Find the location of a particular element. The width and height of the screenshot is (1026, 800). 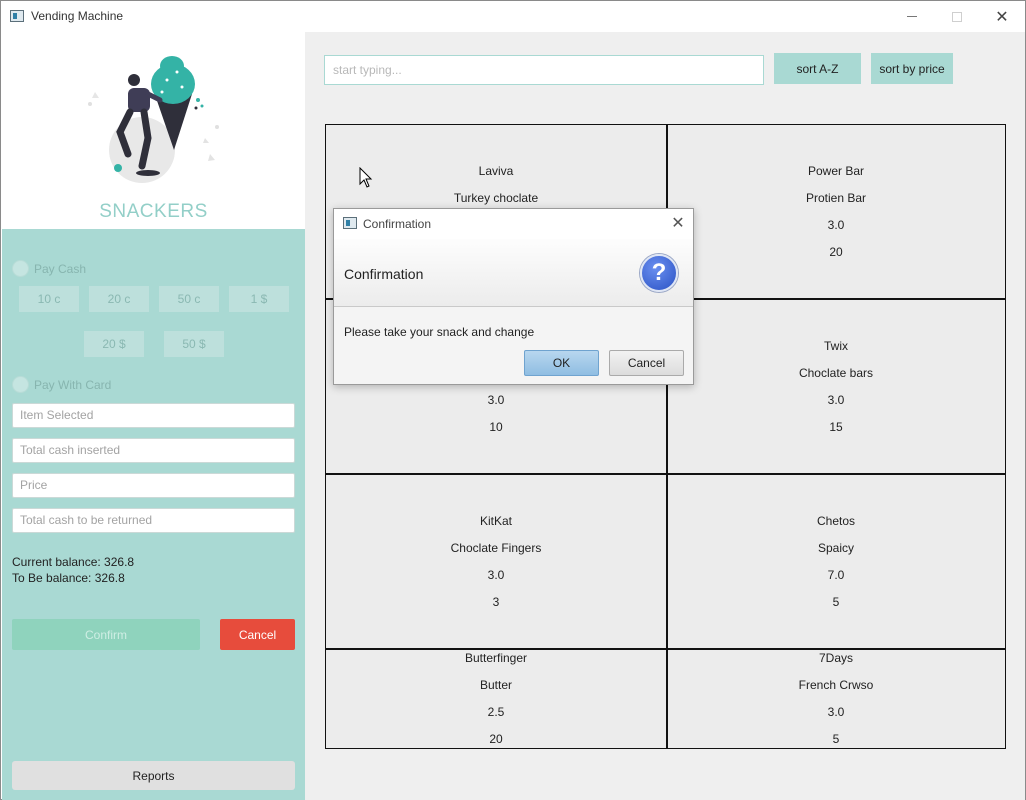

cursor-icon is located at coordinates (366, 177).